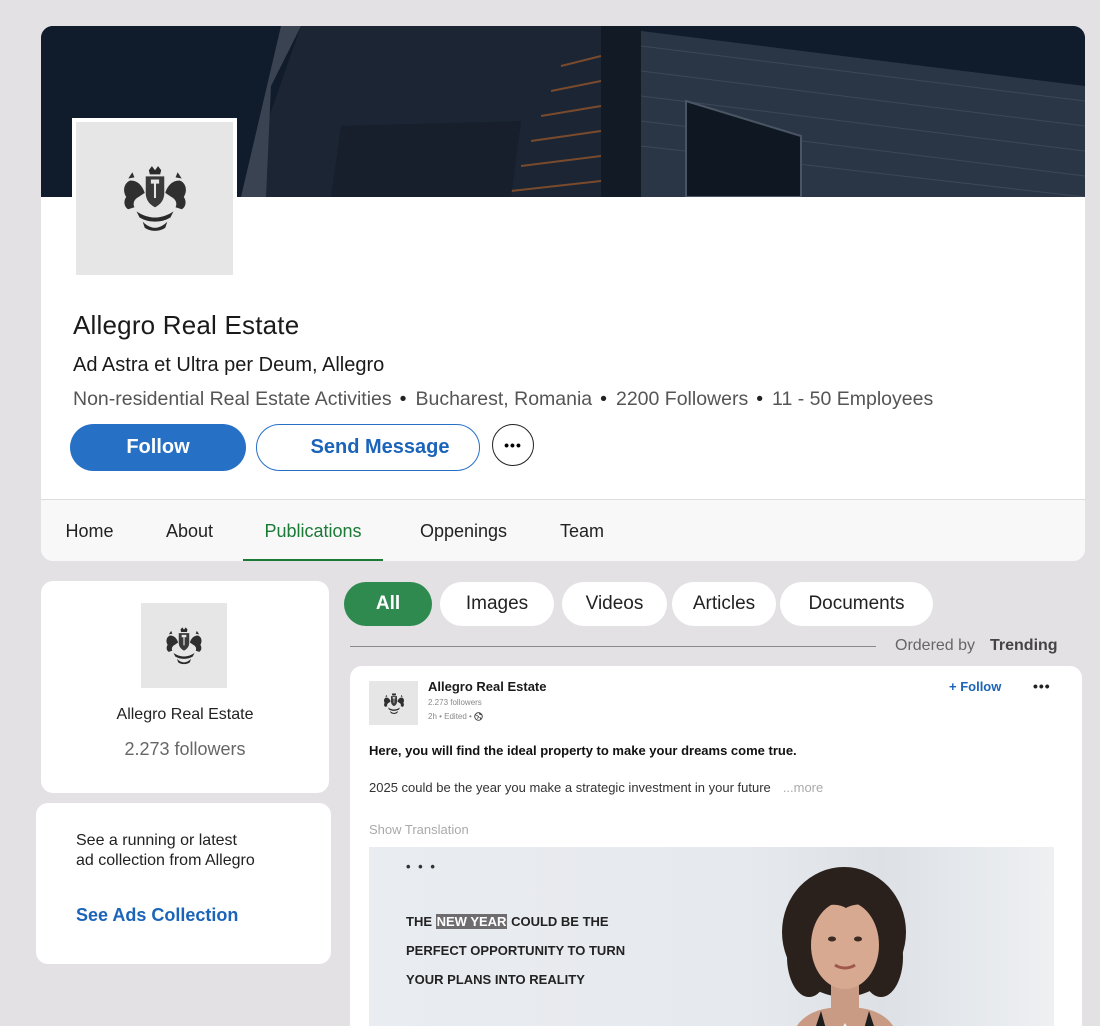  What do you see at coordinates (497, 604) in the screenshot?
I see `filter-images: Images` at bounding box center [497, 604].